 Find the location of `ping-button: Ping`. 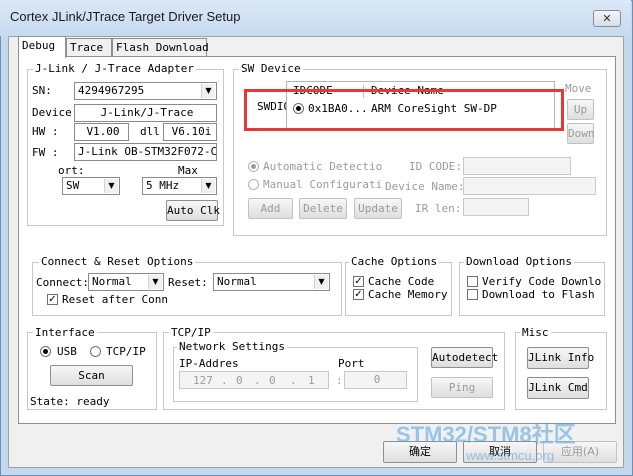

ping-button: Ping is located at coordinates (462, 387).